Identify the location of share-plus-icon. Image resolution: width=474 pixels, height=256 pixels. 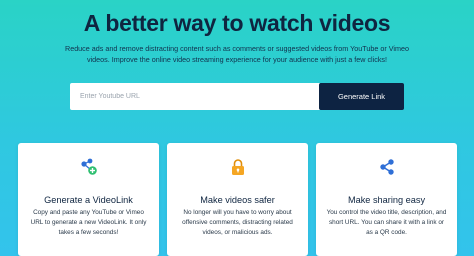
(88, 166).